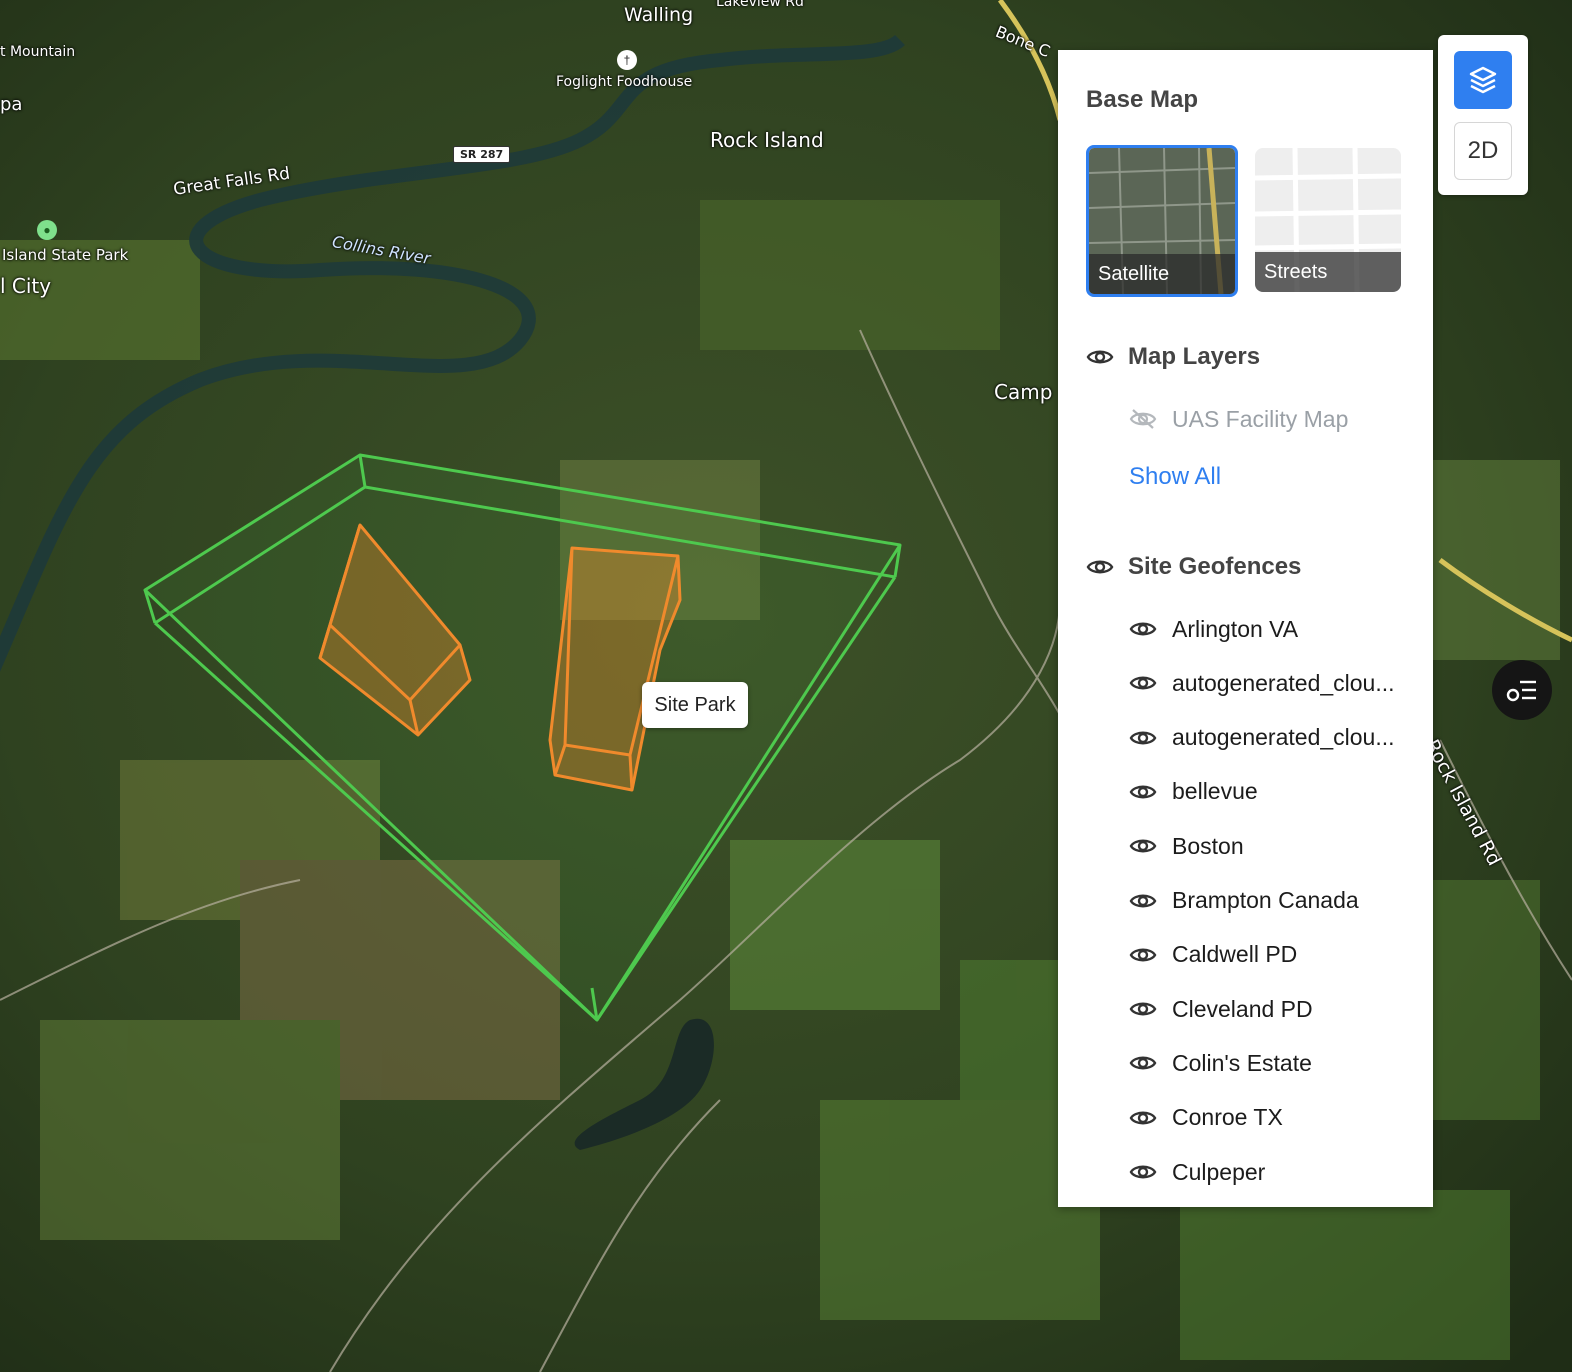 The width and height of the screenshot is (1572, 1372). I want to click on layers-icon, so click(1483, 80).